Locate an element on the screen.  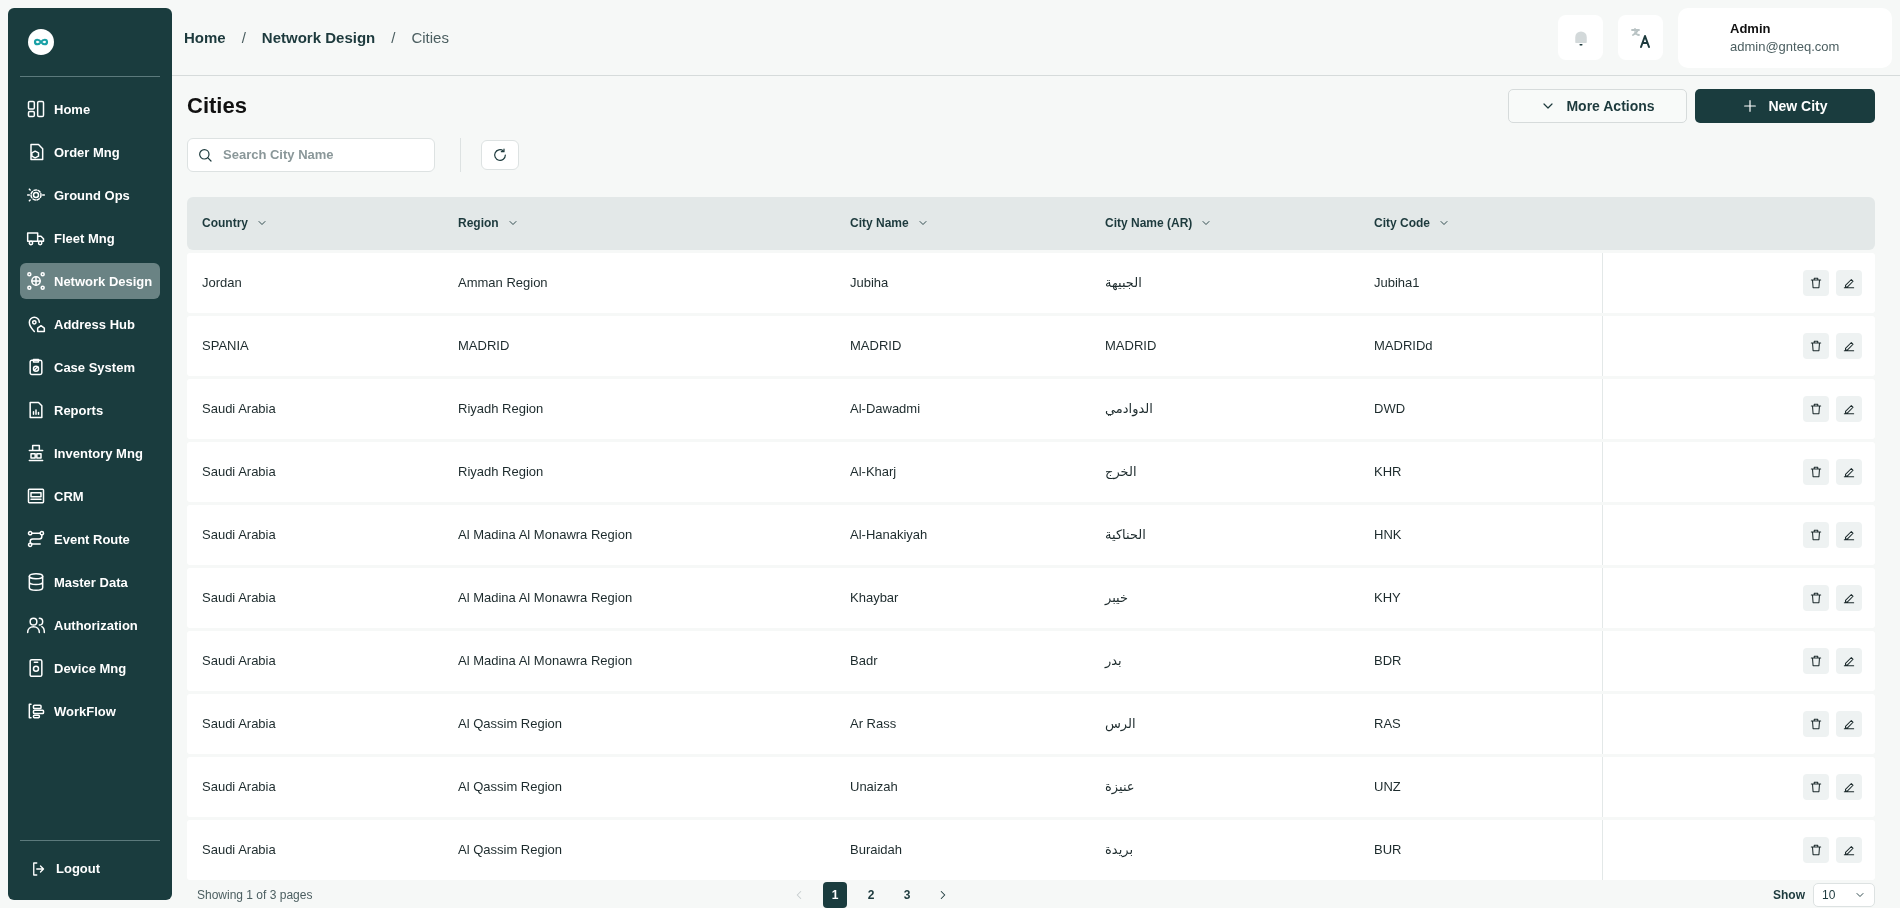
device-icon is located at coordinates (36, 668).